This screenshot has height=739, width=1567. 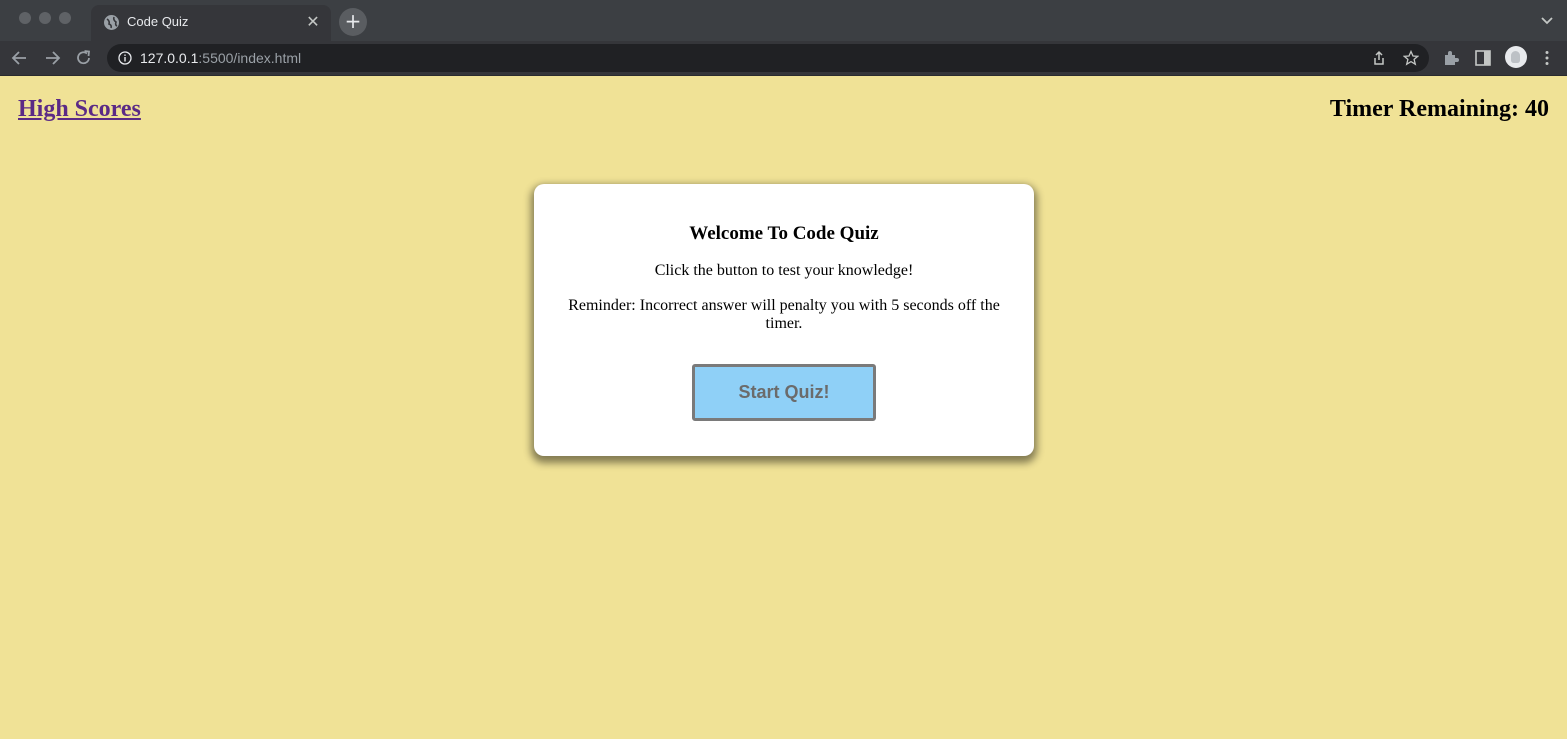 What do you see at coordinates (111, 22) in the screenshot?
I see `globe-icon` at bounding box center [111, 22].